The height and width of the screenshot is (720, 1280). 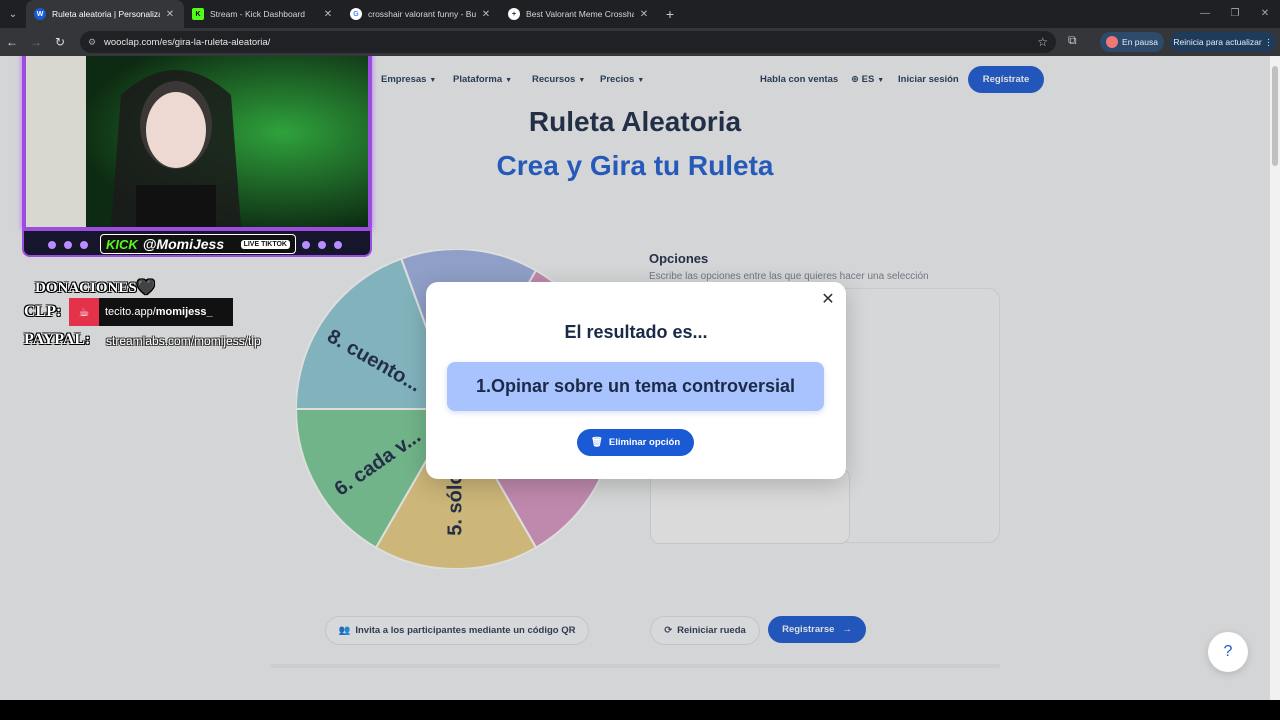 I want to click on restart-update-button: Reinicia para actualizar ⋮, so click(x=1223, y=42).